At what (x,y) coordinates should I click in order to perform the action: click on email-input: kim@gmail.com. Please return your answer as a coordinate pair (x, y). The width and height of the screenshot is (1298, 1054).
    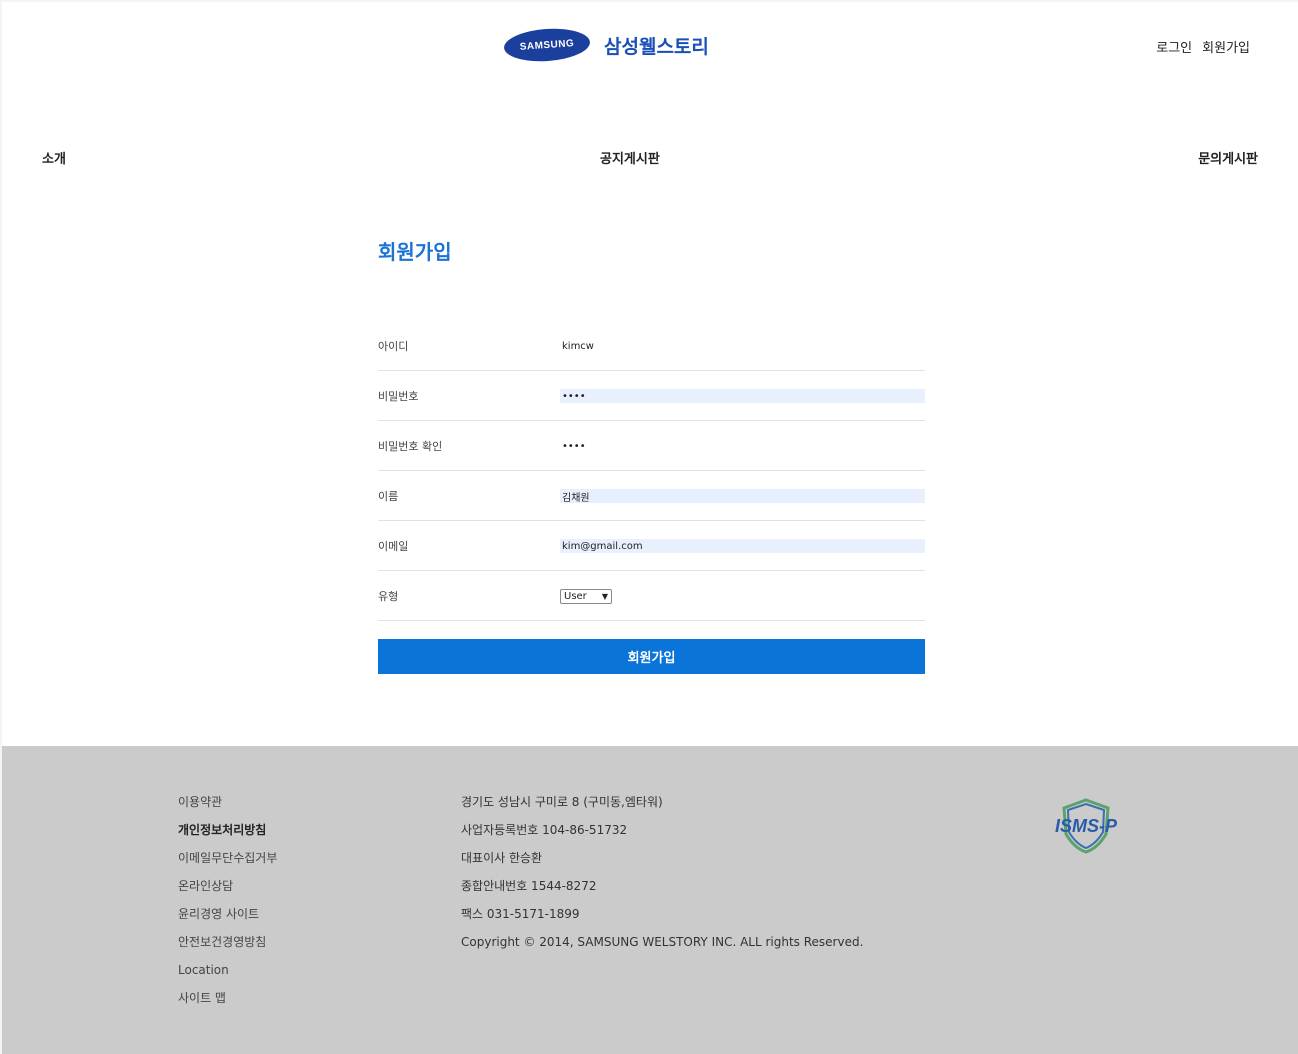
    Looking at the image, I should click on (742, 546).